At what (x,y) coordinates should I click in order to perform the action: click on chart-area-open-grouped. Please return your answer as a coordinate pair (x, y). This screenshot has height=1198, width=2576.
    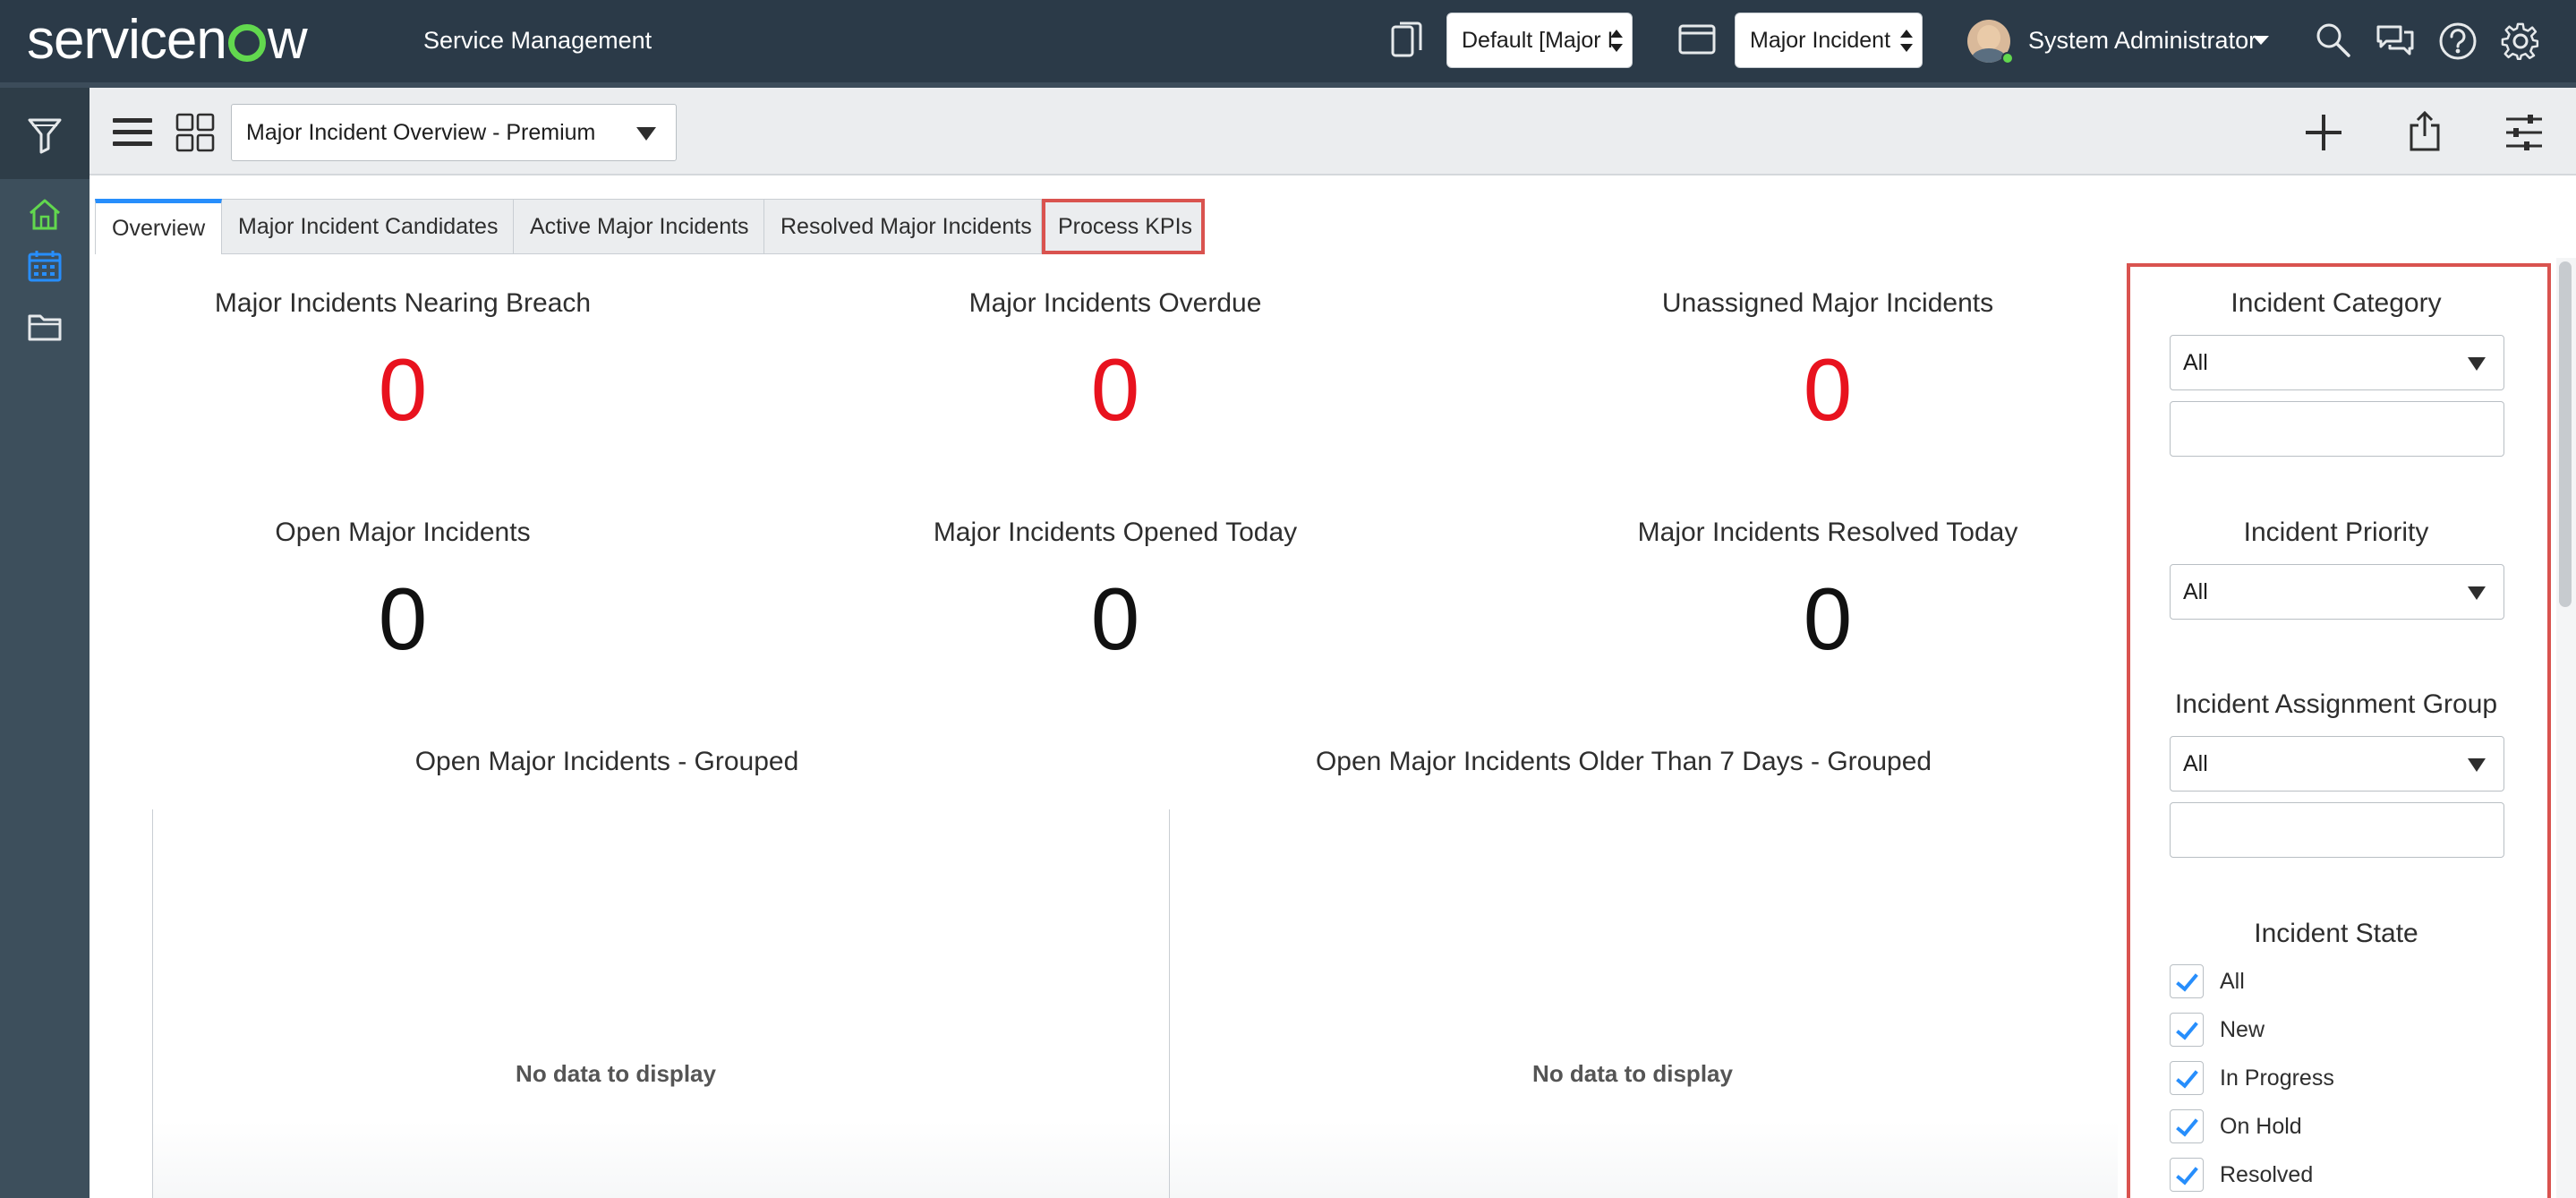
    Looking at the image, I should click on (660, 1003).